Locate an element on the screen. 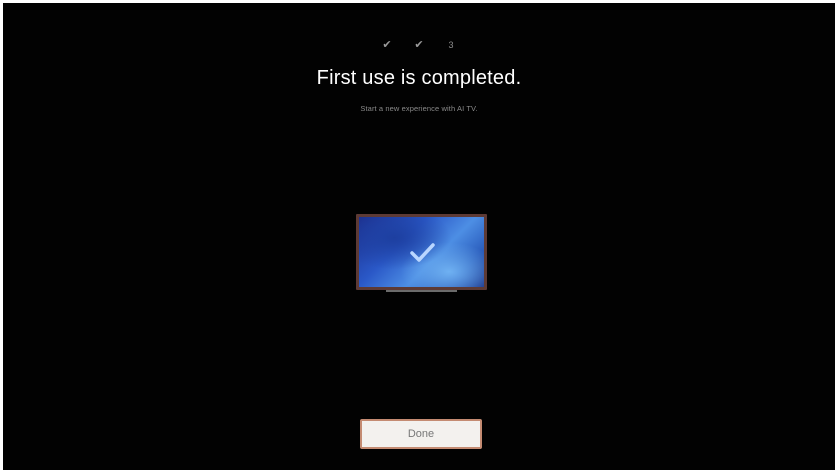 The width and height of the screenshot is (838, 473). tv-screen is located at coordinates (421, 252).